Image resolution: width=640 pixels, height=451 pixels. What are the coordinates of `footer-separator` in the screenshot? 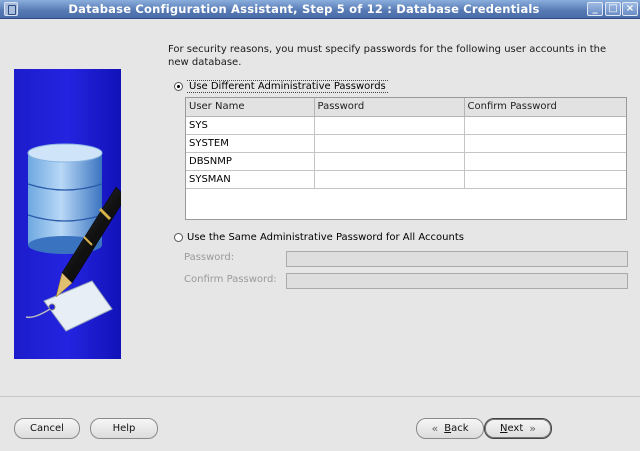 It's located at (320, 396).